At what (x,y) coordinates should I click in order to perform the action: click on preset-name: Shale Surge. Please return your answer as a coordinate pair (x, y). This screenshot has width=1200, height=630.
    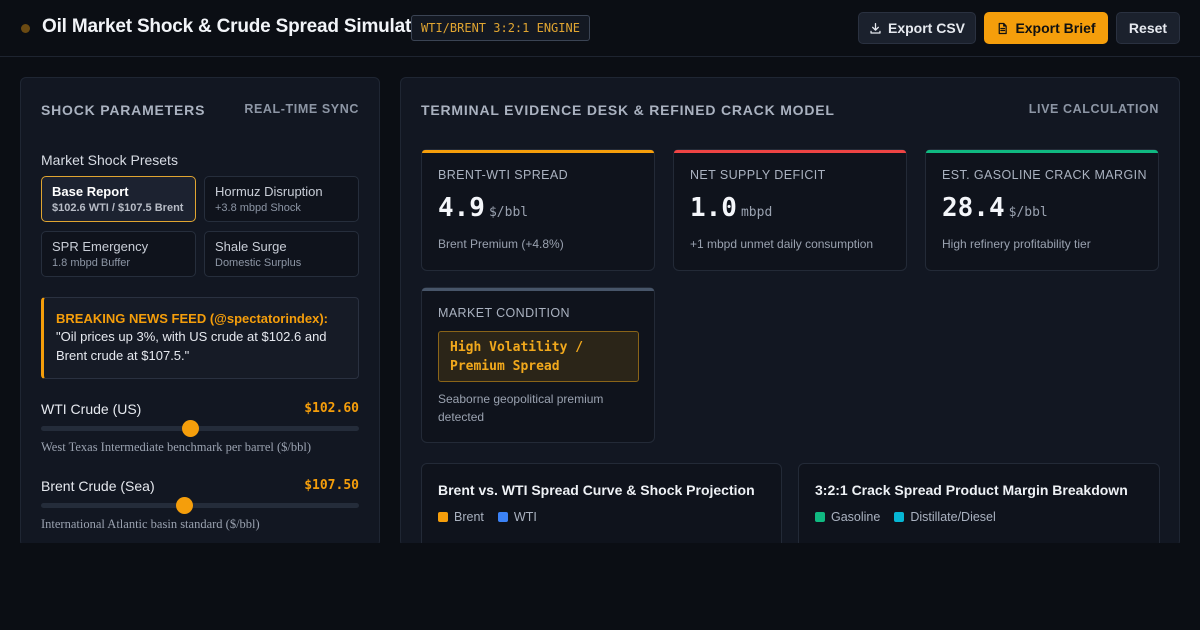
    Looking at the image, I should click on (251, 246).